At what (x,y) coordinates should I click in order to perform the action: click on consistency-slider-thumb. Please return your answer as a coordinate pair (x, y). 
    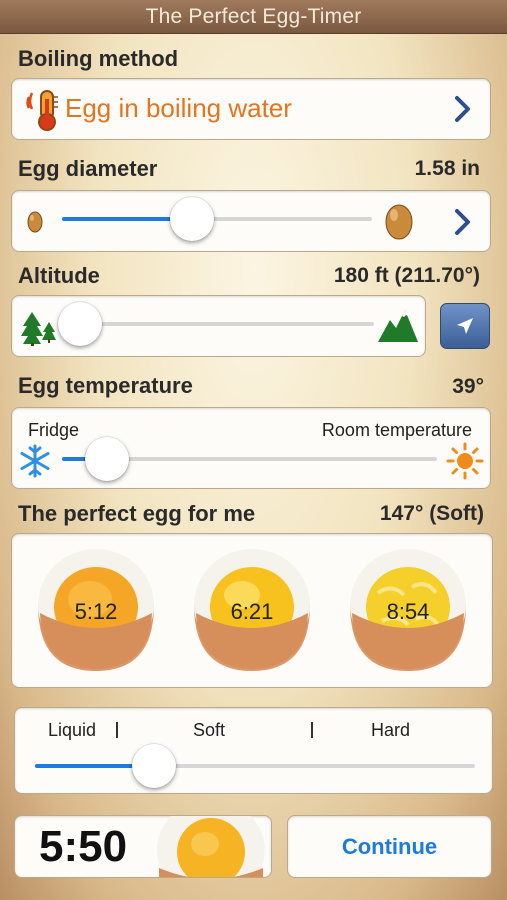
    Looking at the image, I should click on (153, 766).